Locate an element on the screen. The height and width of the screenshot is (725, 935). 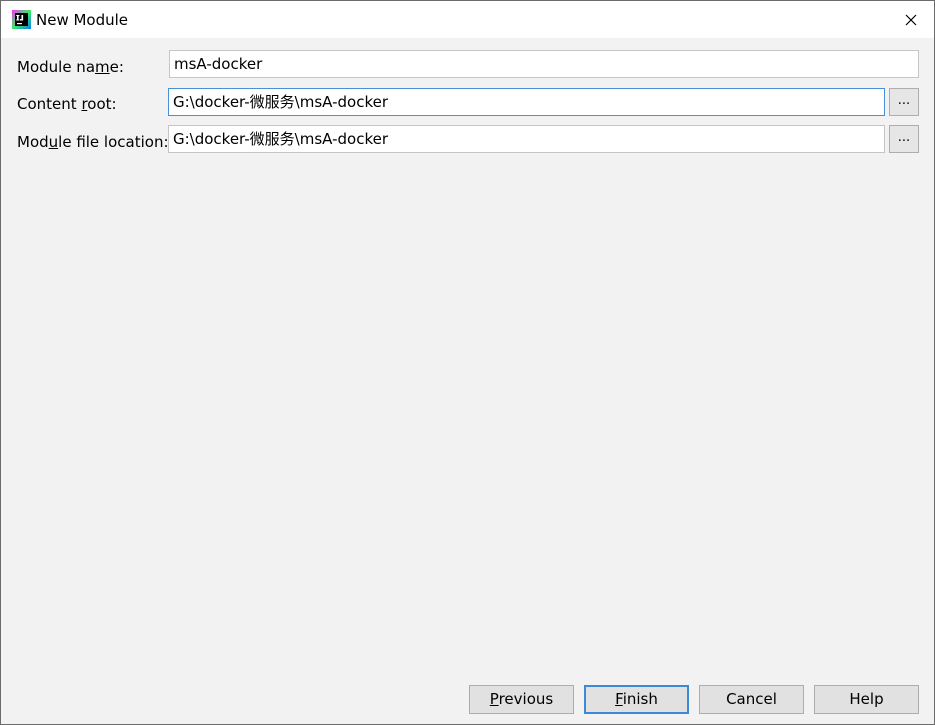
help-button: Help is located at coordinates (866, 699).